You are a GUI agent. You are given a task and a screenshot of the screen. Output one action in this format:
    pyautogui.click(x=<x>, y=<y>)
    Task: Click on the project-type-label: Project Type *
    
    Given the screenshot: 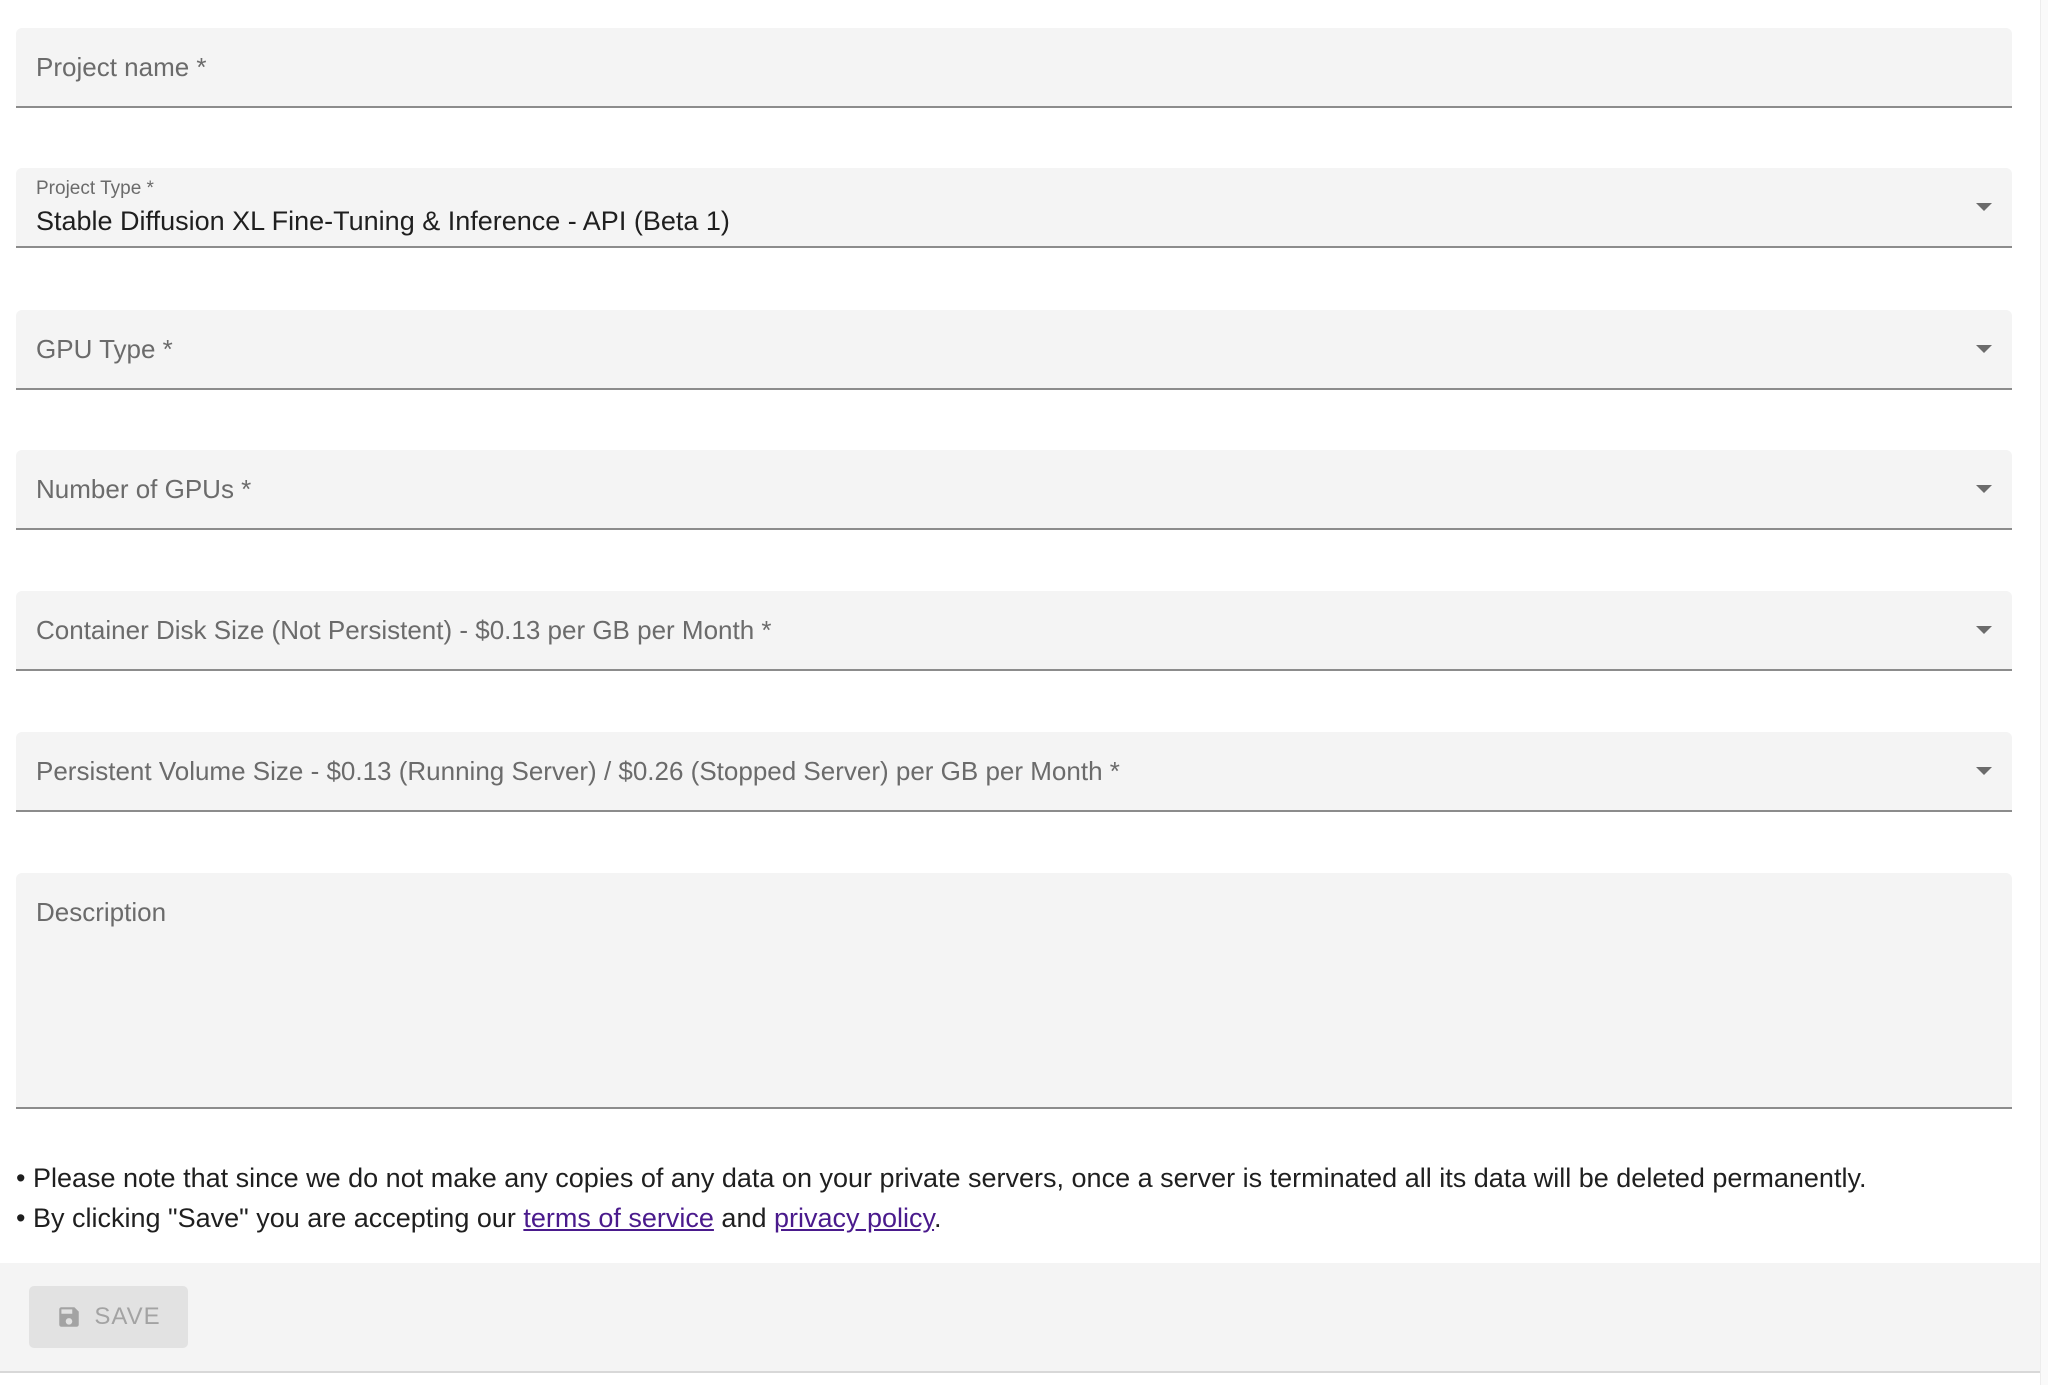 What is the action you would take?
    pyautogui.click(x=95, y=188)
    